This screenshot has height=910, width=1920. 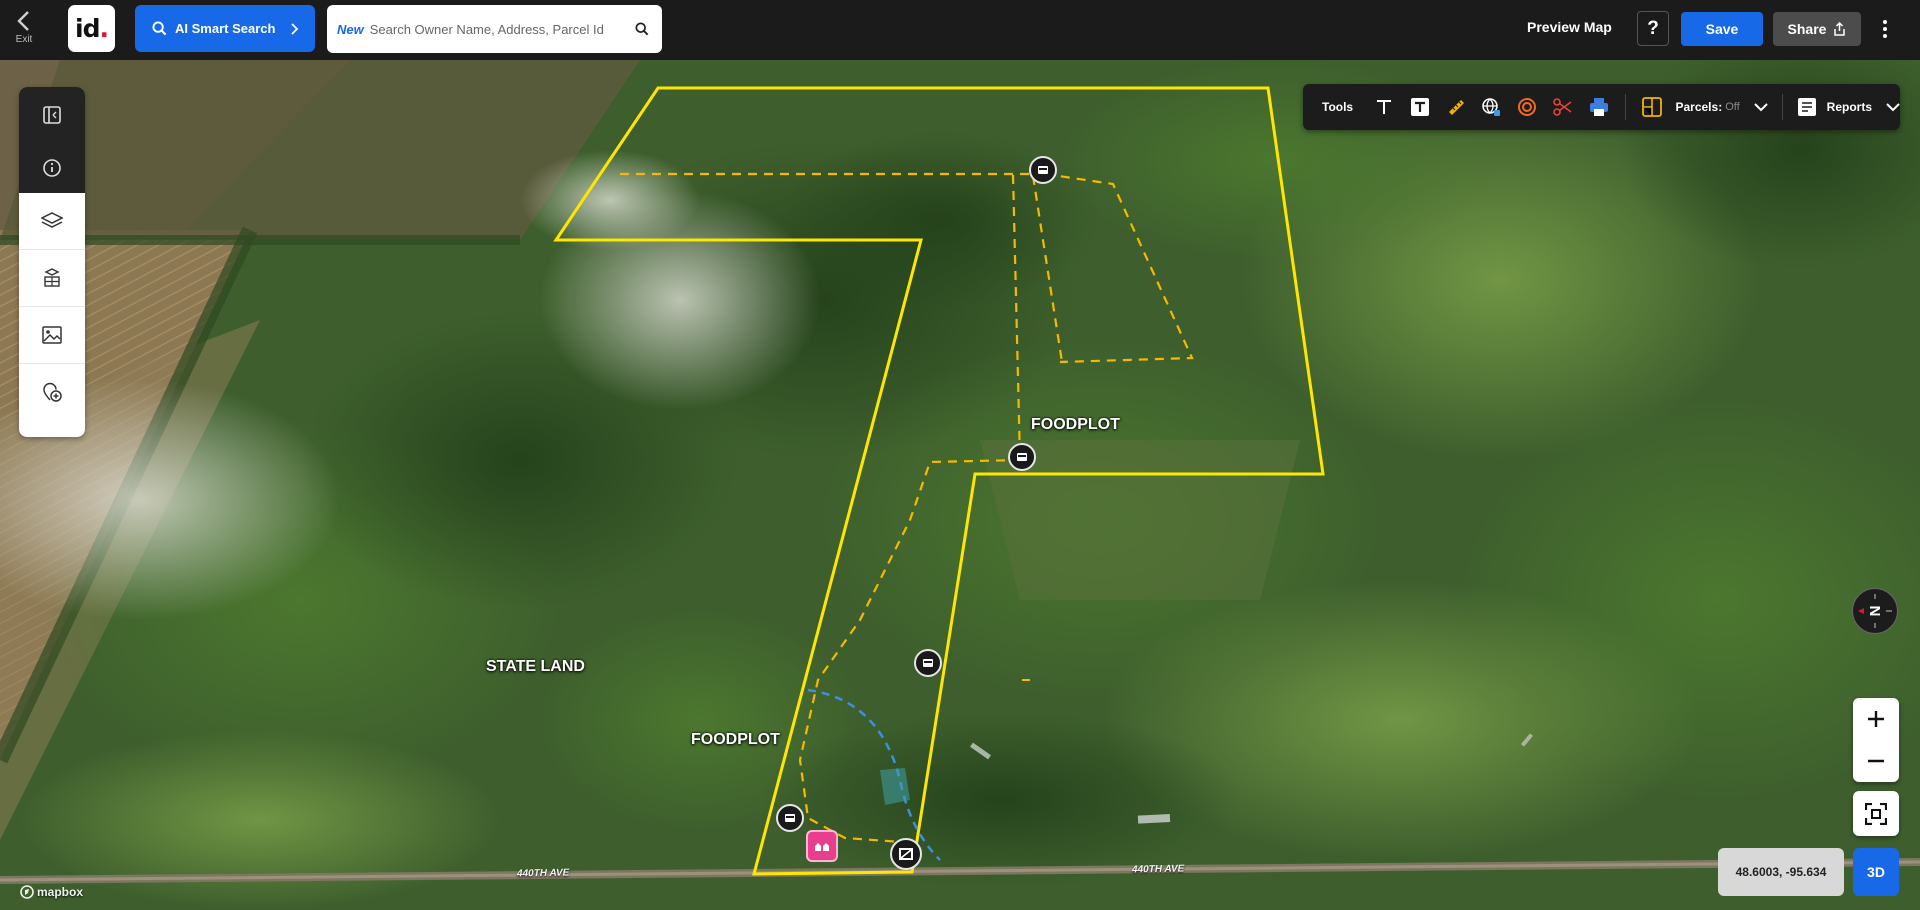 I want to click on parcels-label: Parcels:, so click(x=1699, y=107).